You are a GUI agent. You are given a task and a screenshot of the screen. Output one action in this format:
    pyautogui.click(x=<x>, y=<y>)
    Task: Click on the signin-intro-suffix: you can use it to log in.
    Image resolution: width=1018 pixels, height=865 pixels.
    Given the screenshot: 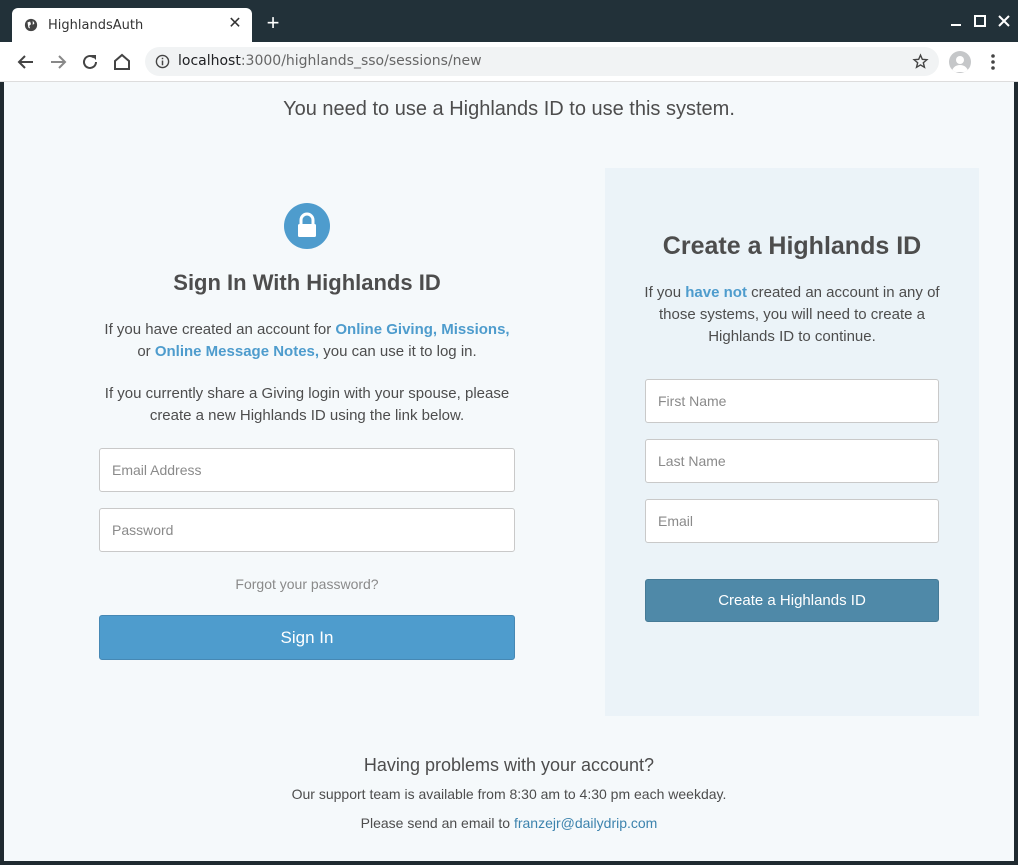 What is the action you would take?
    pyautogui.click(x=398, y=351)
    